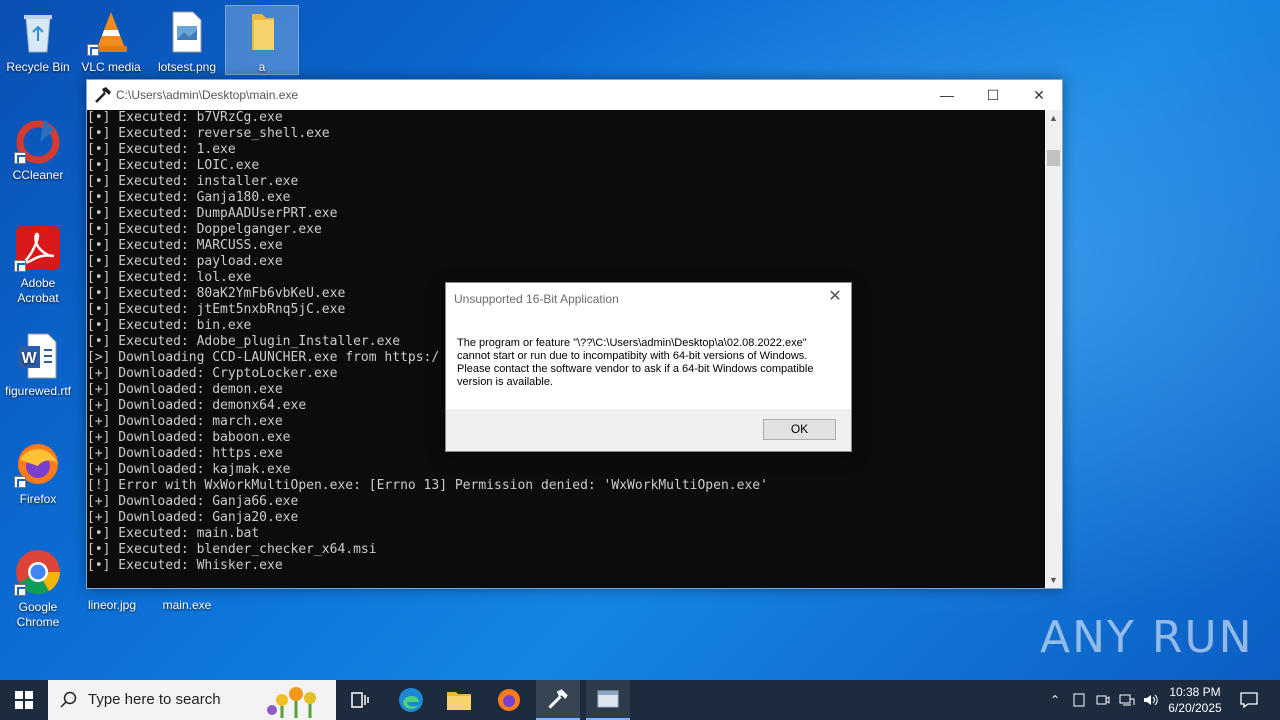 This screenshot has width=1280, height=720. What do you see at coordinates (185, 245) in the screenshot?
I see `console-line: [•] Executed: MARCUSS.exe` at bounding box center [185, 245].